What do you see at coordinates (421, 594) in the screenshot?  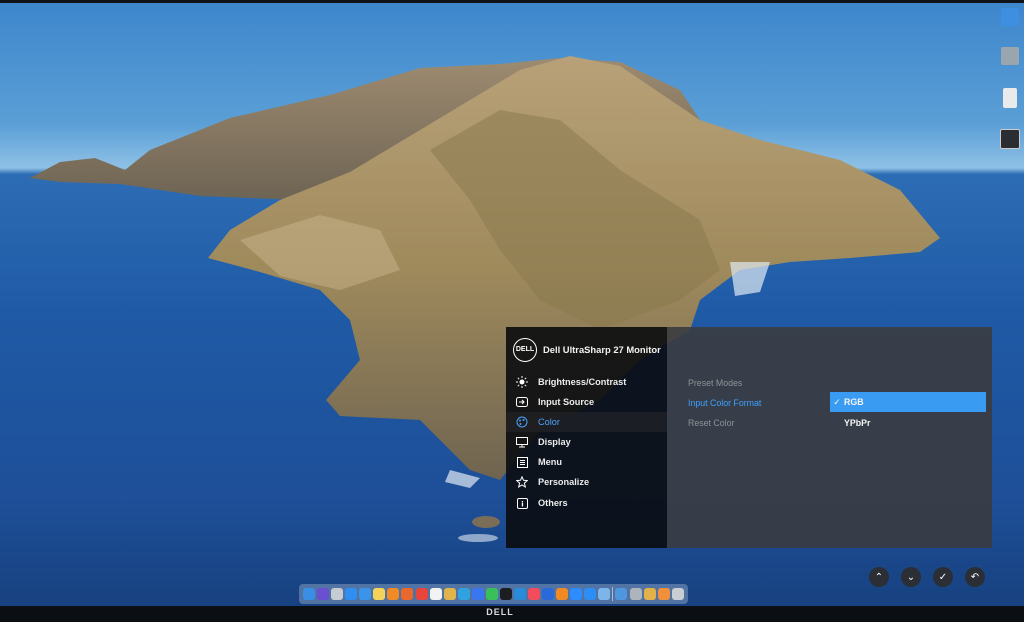 I see `chrome-icon` at bounding box center [421, 594].